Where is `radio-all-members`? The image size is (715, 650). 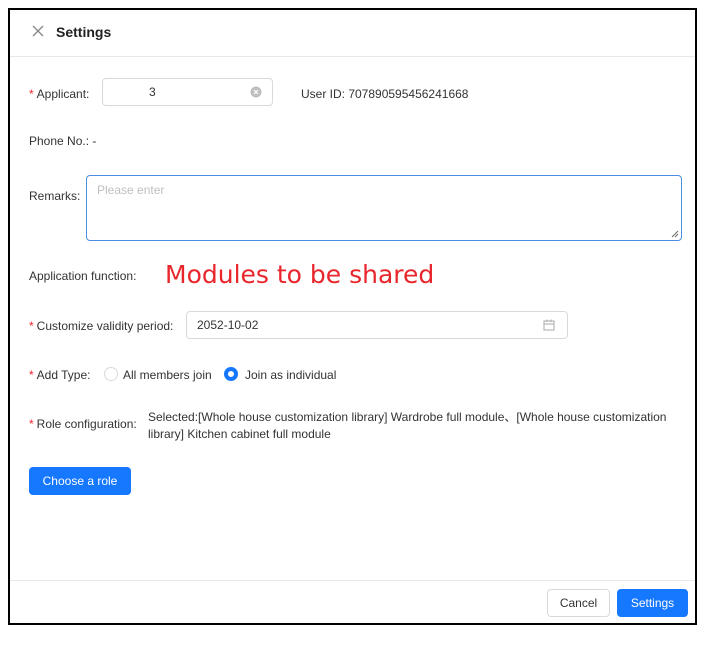 radio-all-members is located at coordinates (111, 374).